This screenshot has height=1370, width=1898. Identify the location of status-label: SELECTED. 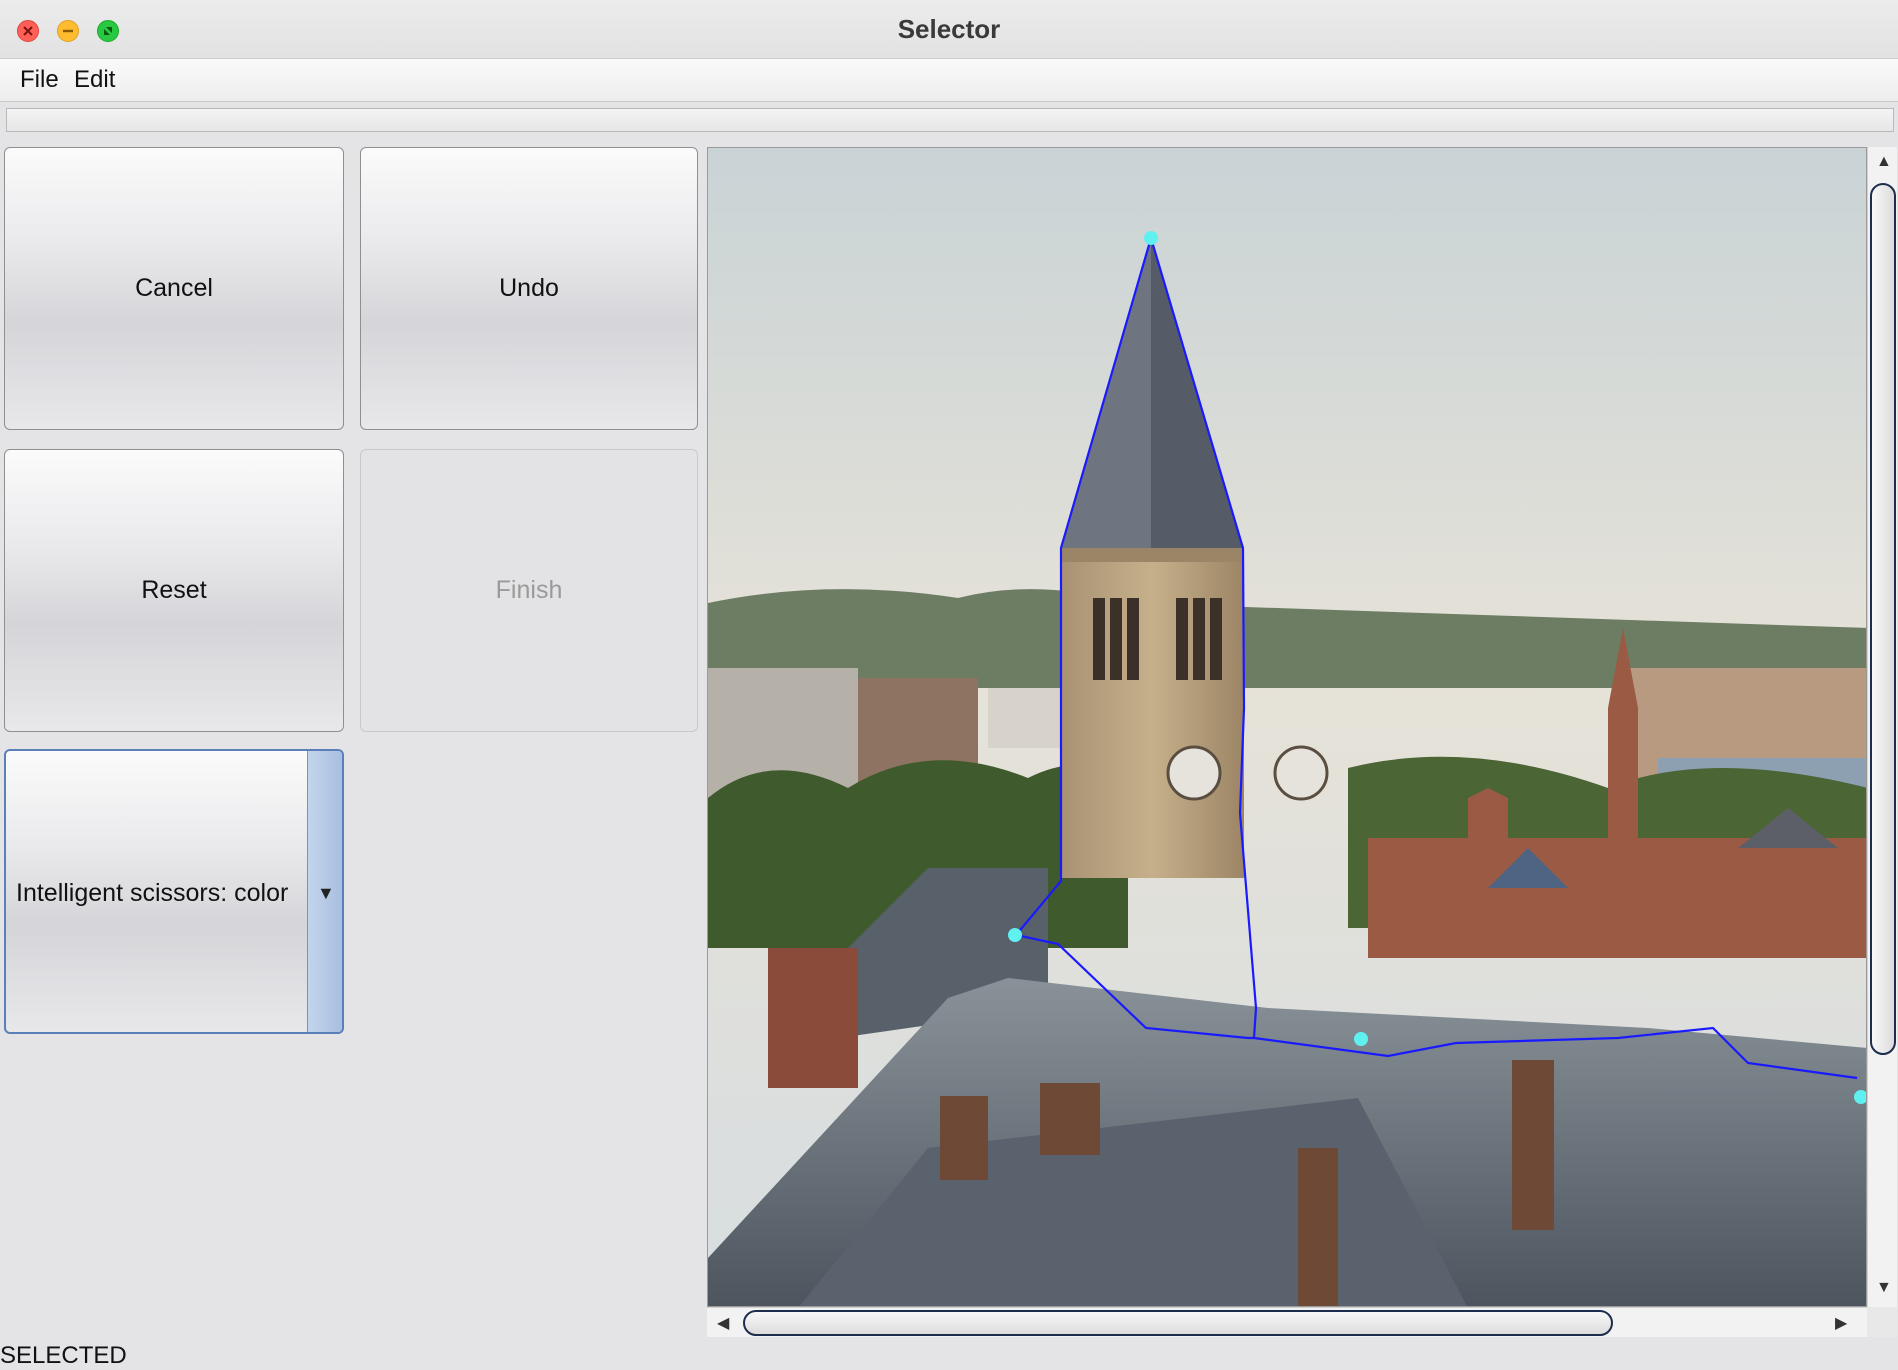
(63, 1355).